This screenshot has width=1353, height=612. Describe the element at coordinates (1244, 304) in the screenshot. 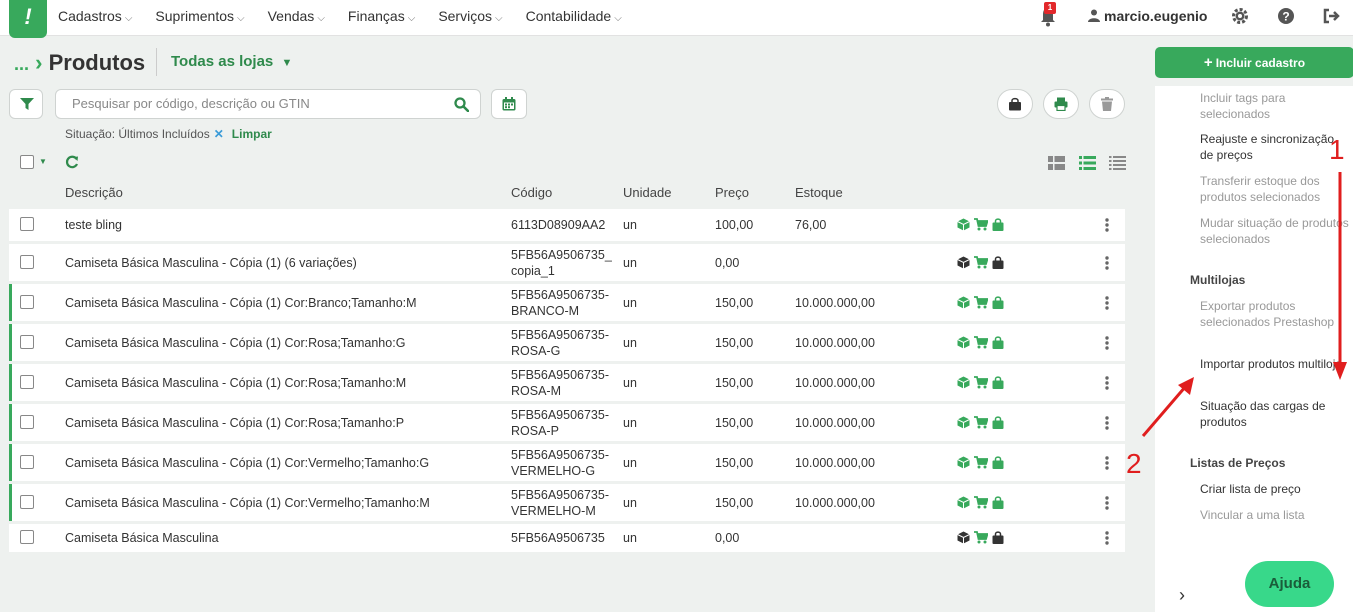

I see `annotation-arrows` at that location.